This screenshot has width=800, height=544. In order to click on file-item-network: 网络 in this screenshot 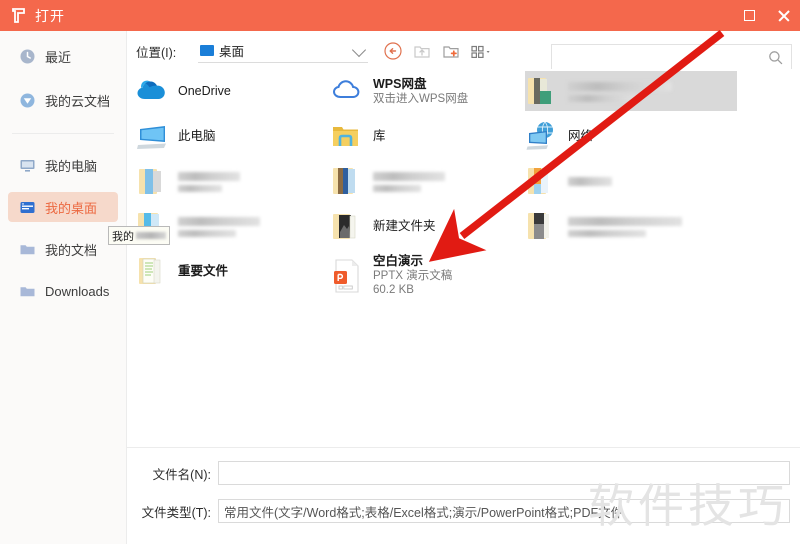, I will do `click(640, 136)`.